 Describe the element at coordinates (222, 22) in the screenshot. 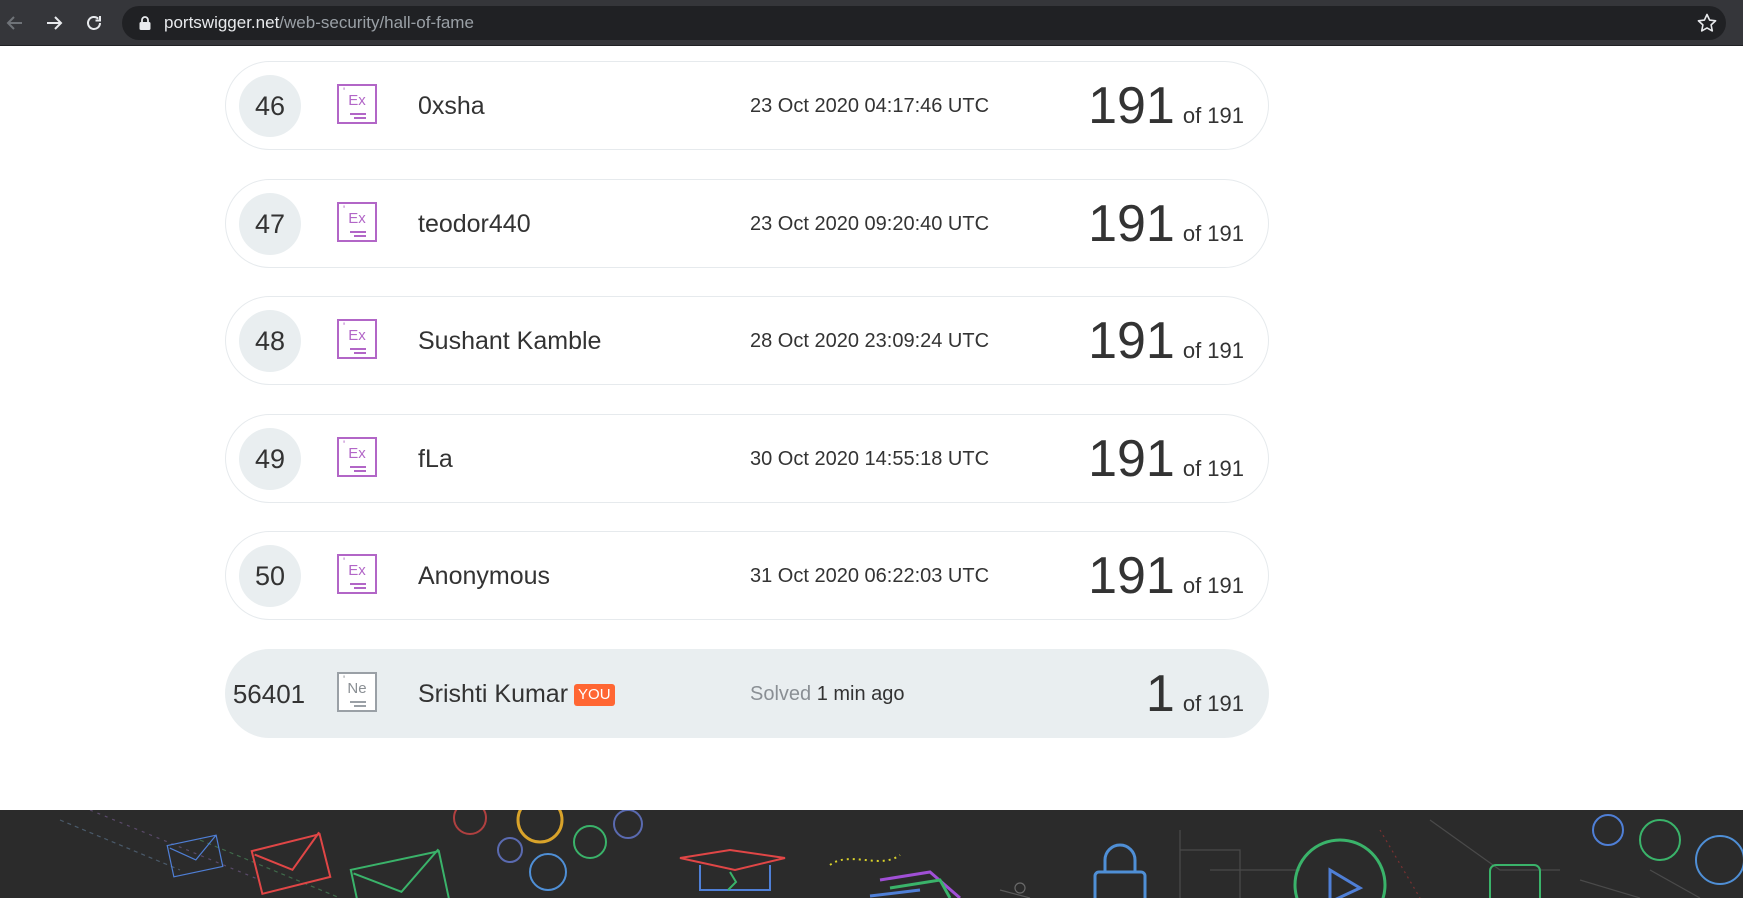

I see `url-domain: portswigger.net` at that location.